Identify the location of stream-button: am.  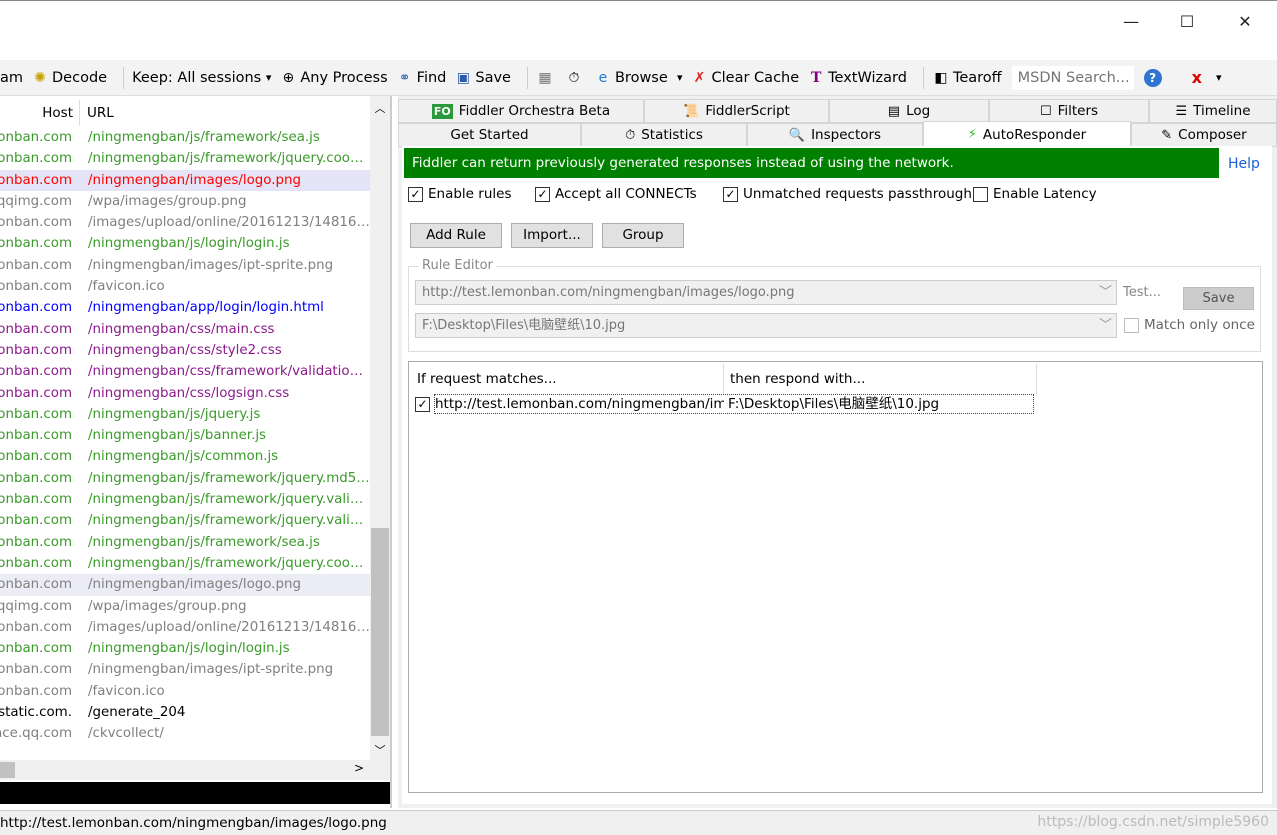
(11, 78).